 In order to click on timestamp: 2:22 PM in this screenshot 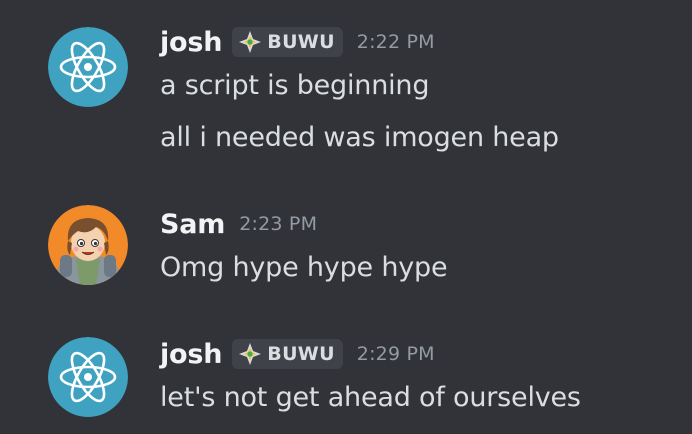, I will do `click(396, 42)`.